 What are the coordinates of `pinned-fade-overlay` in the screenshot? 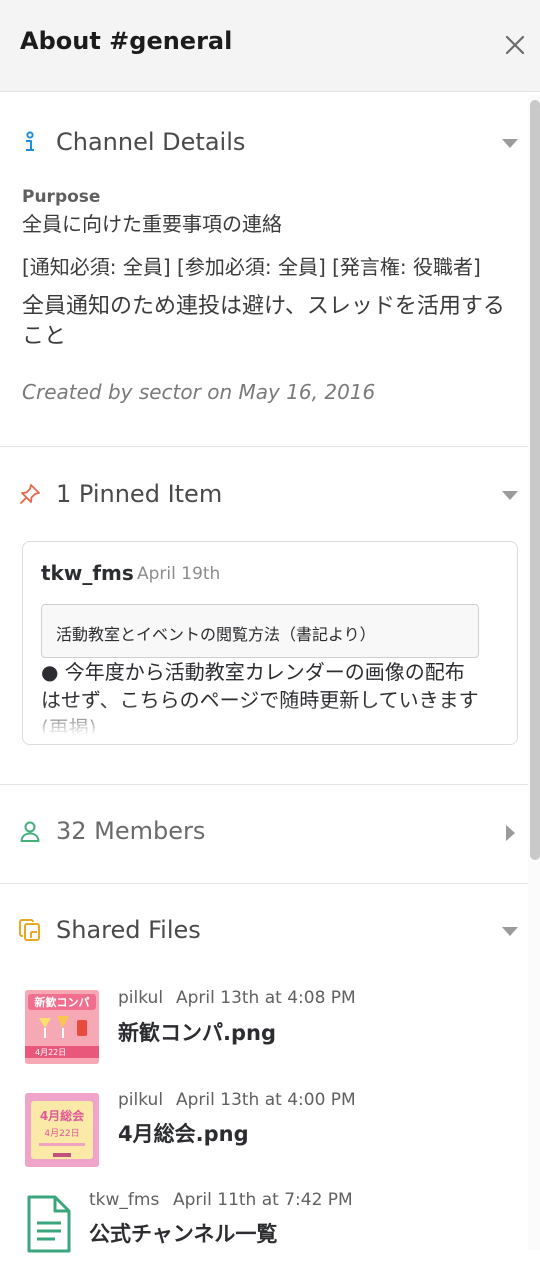 It's located at (270, 723).